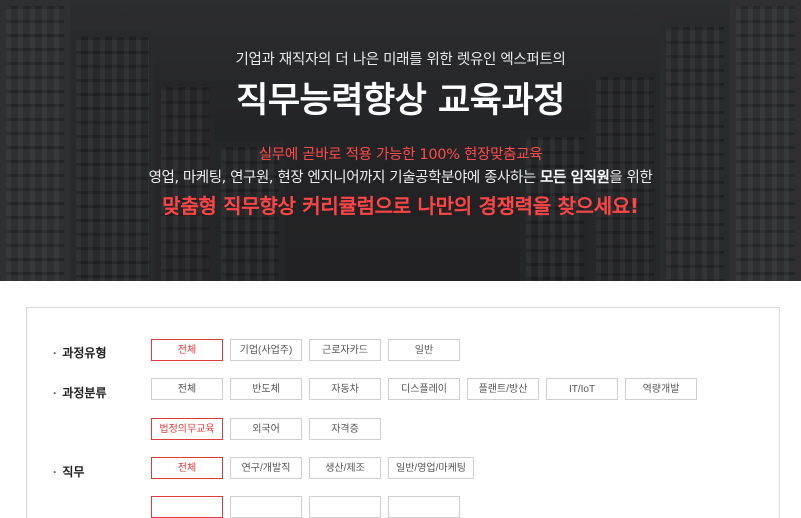 Image resolution: width=801 pixels, height=518 pixels. I want to click on hero-title: 직무능력향상 교육과정, so click(400, 101).